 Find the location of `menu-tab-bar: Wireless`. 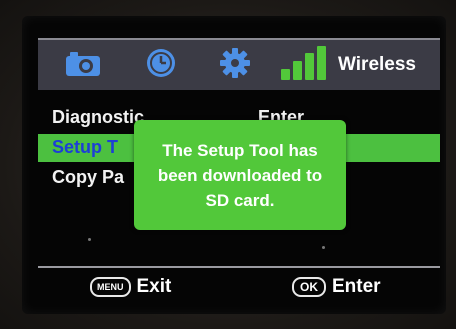

menu-tab-bar: Wireless is located at coordinates (239, 64).